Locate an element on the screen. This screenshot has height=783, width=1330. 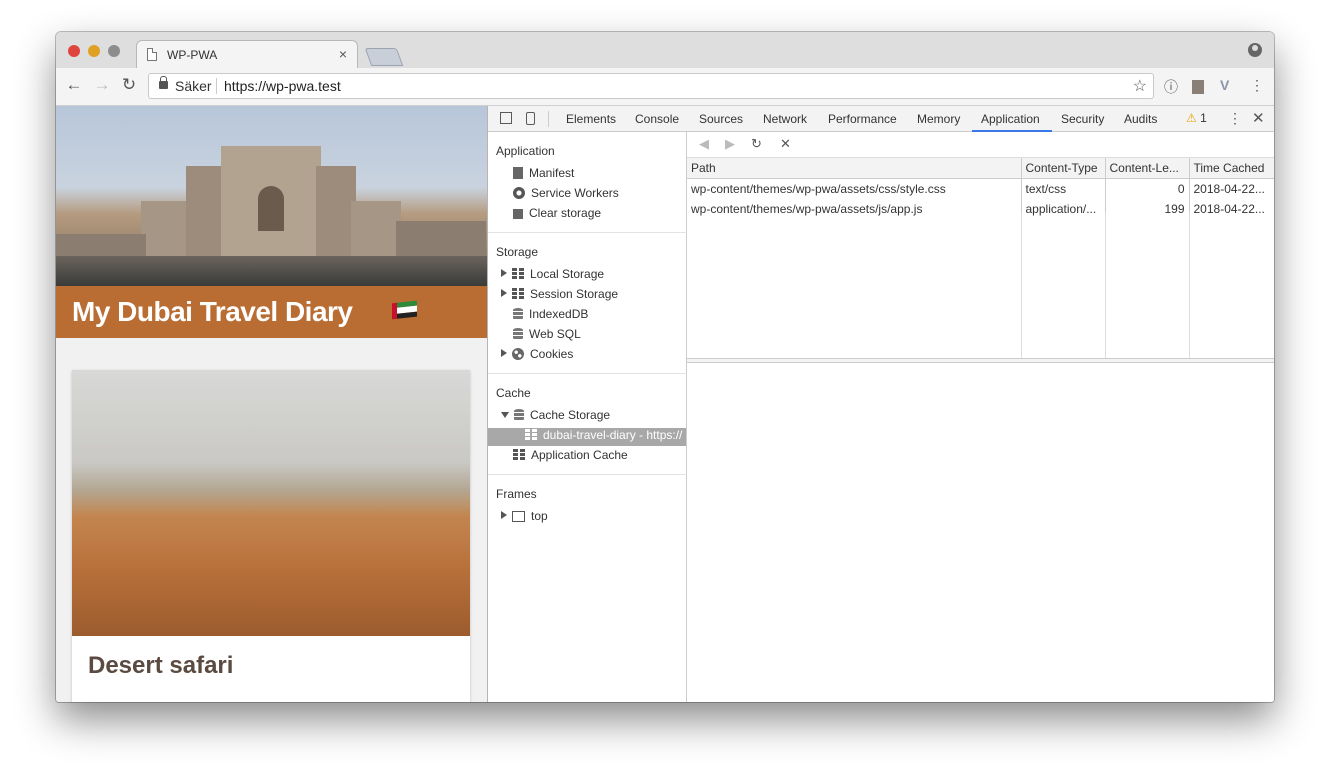
sidebar-item-local-storage: Local Storage is located at coordinates (552, 274).